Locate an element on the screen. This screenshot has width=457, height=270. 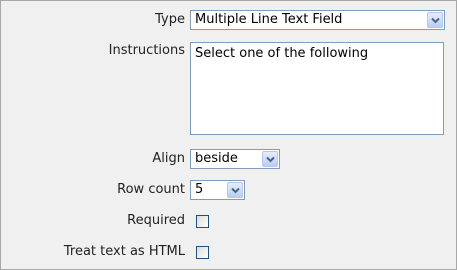
required-label: Required is located at coordinates (156, 220).